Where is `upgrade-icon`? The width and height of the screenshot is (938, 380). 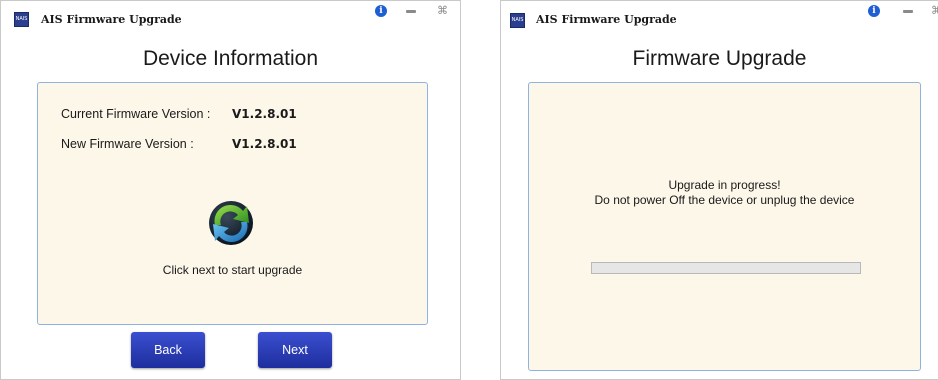
upgrade-icon is located at coordinates (231, 223).